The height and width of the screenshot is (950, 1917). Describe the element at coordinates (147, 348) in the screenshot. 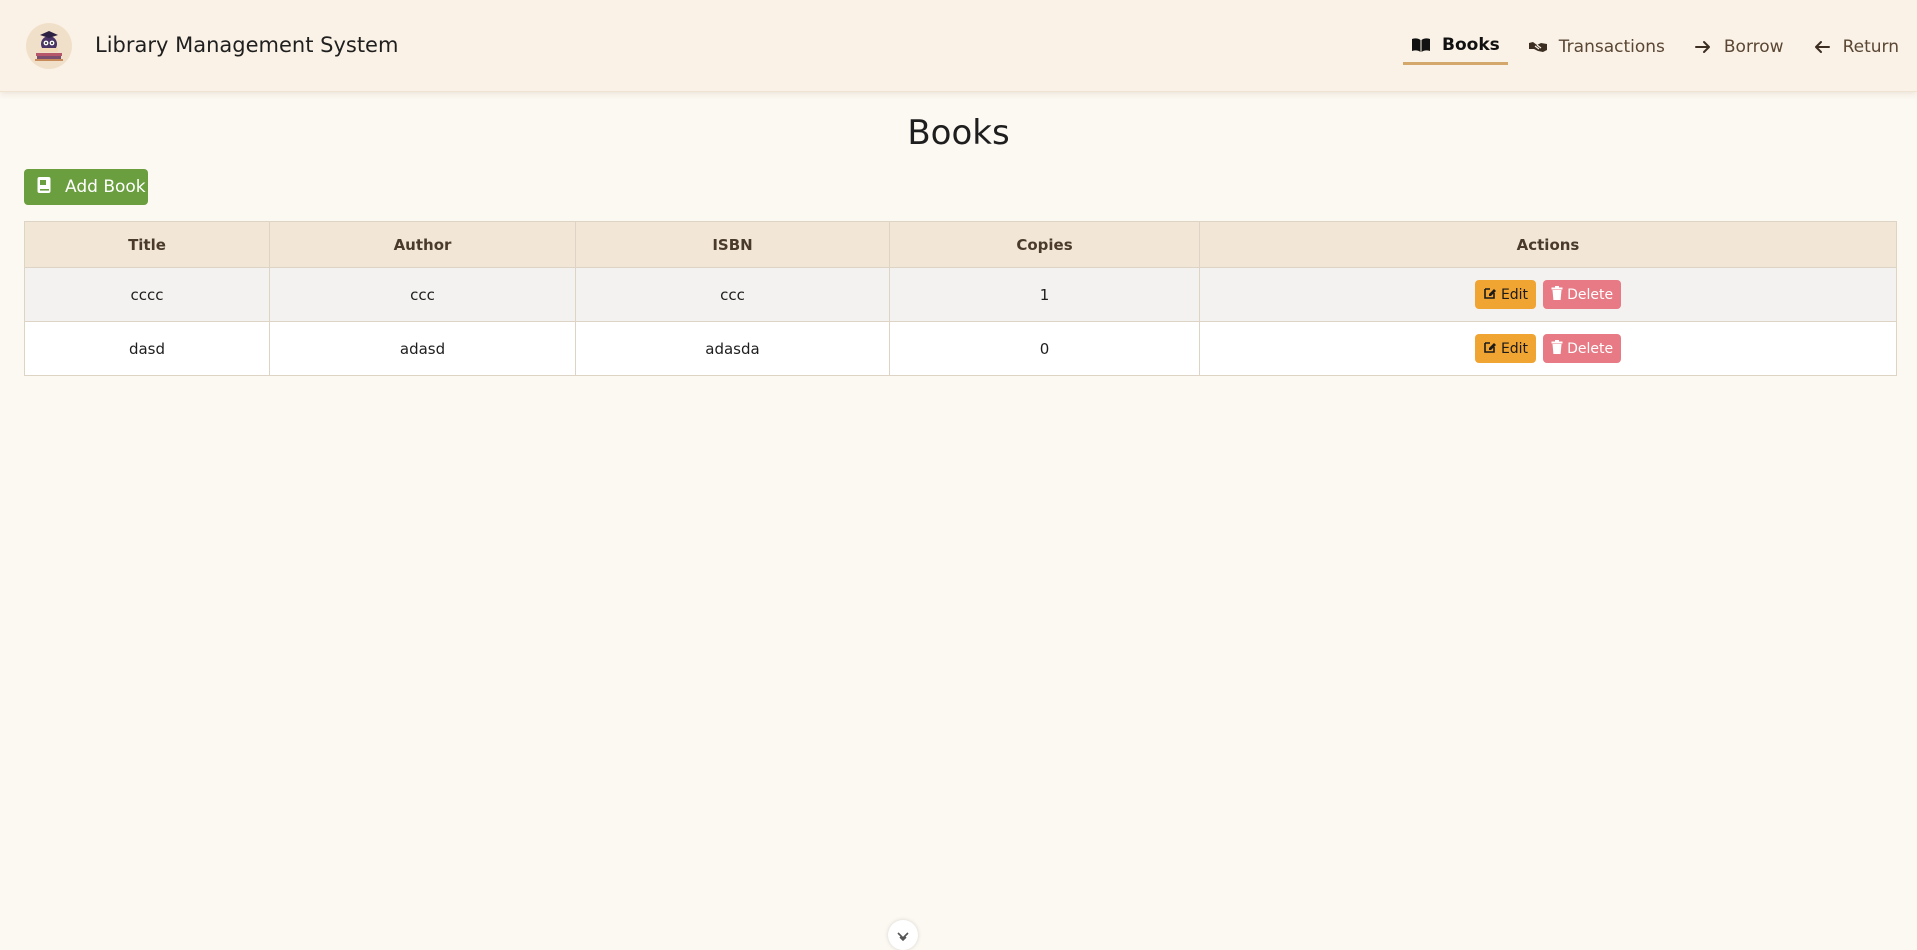

I see `cell-title: dasd` at that location.